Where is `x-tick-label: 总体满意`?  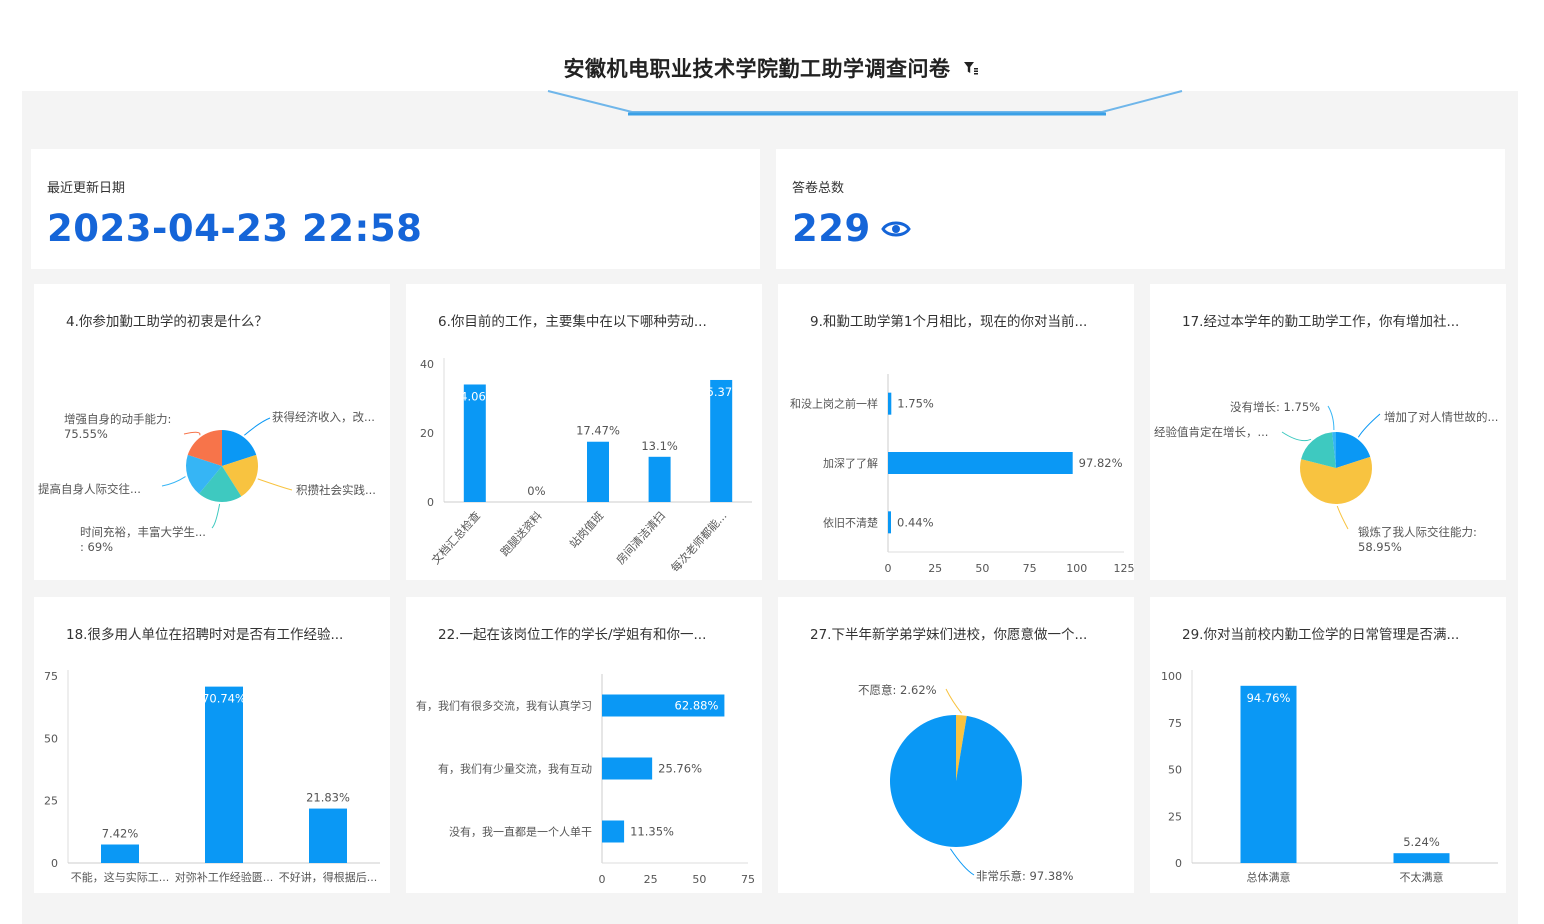
x-tick-label: 总体满意 is located at coordinates (1269, 877).